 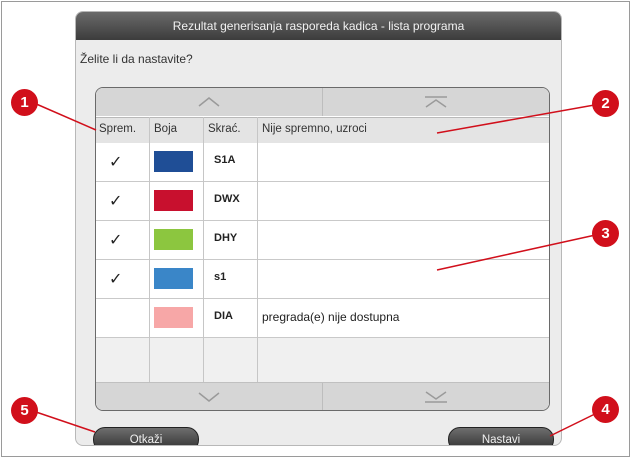 I want to click on callout-3: 3, so click(x=605, y=233).